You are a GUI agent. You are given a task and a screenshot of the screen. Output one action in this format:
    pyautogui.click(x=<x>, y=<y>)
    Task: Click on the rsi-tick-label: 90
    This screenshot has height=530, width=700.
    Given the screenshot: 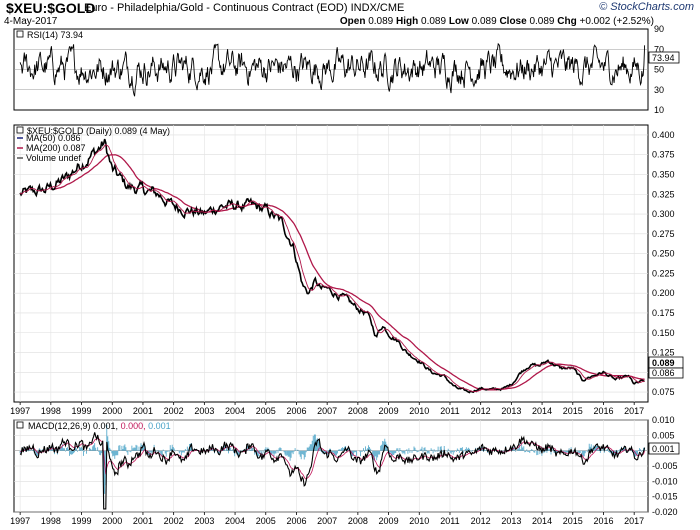 What is the action you would take?
    pyautogui.click(x=659, y=29)
    